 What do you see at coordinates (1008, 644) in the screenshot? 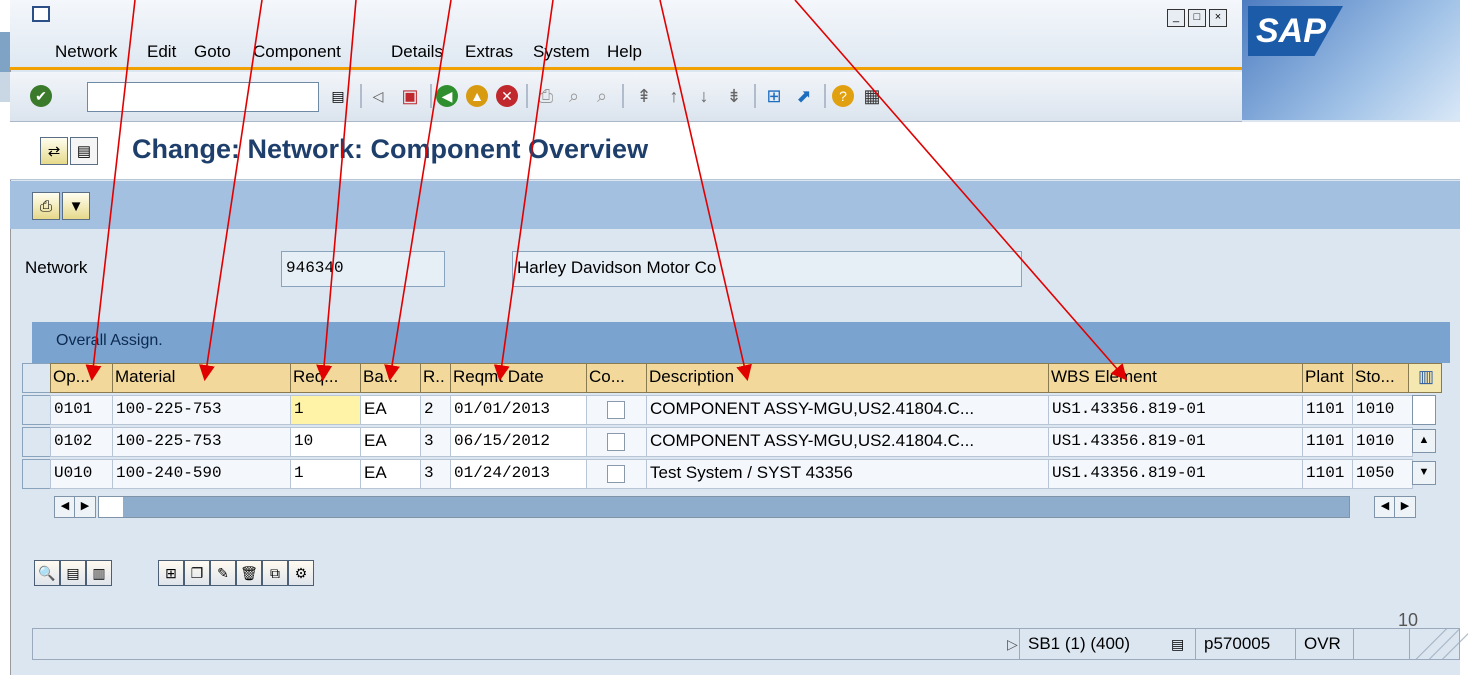
I see `status-expand-icon: ▷` at bounding box center [1008, 644].